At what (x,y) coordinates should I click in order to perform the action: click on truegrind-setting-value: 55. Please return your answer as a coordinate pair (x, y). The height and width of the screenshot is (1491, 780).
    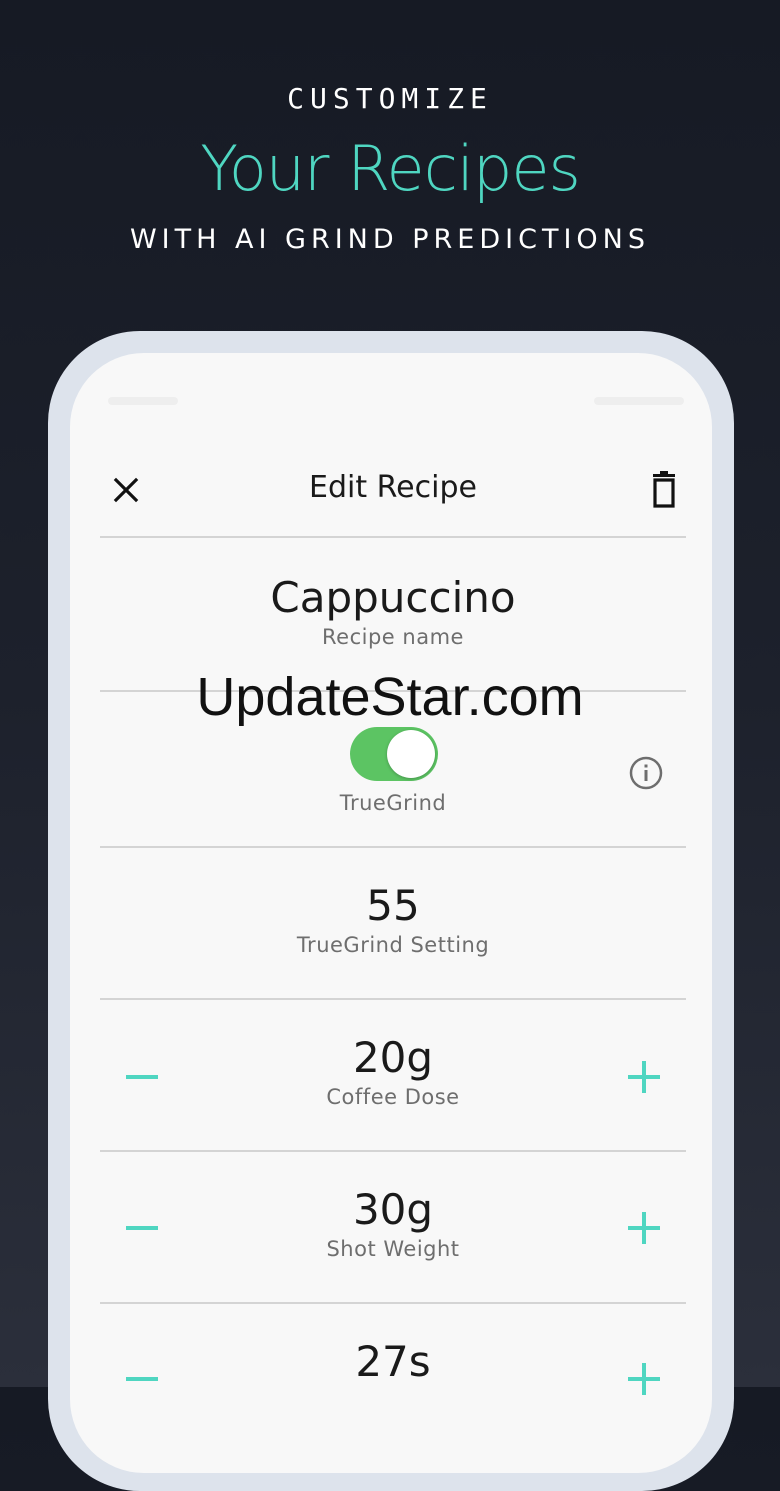
    Looking at the image, I should click on (393, 905).